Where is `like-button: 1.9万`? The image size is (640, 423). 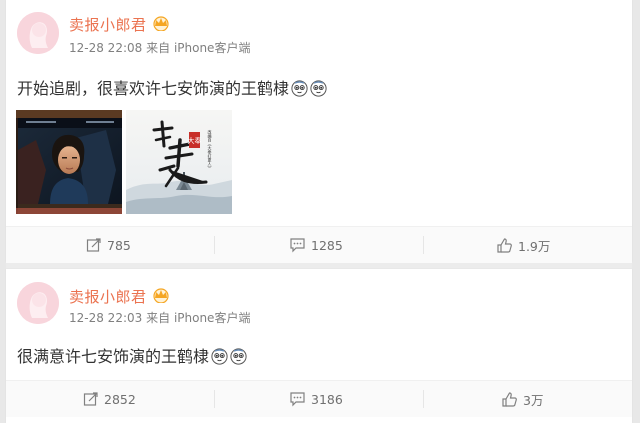 like-button: 1.9万 is located at coordinates (523, 245).